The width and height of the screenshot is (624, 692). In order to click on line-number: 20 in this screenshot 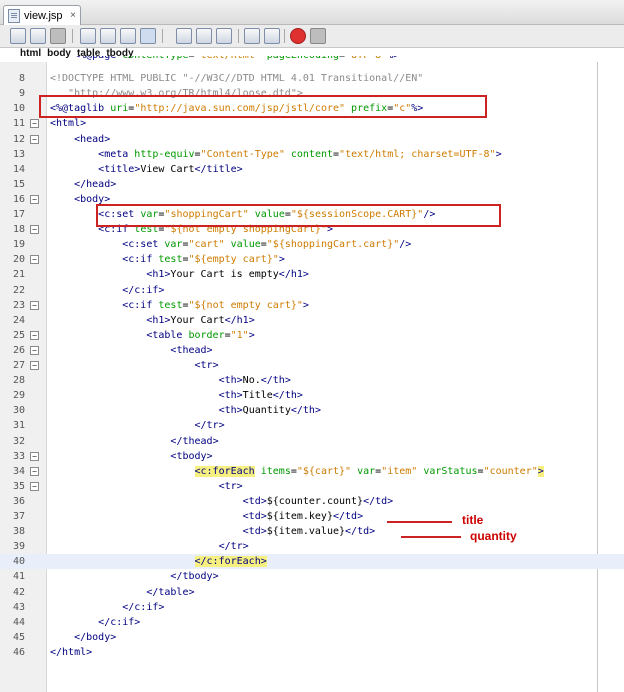, I will do `click(18, 260)`.